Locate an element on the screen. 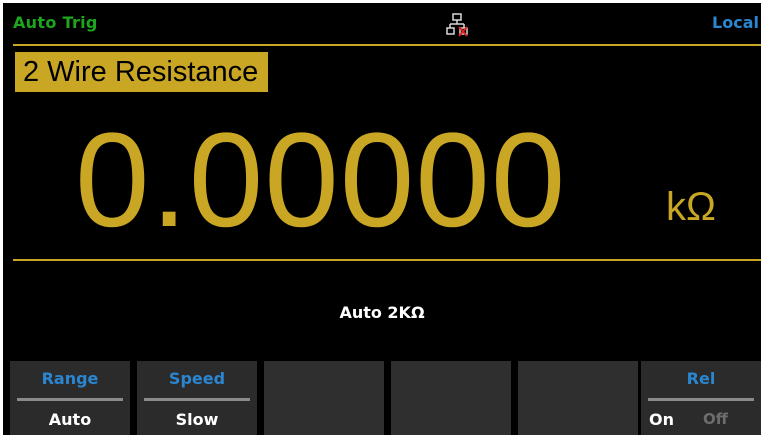  status-bar: Auto Trig Local is located at coordinates (382, 22).